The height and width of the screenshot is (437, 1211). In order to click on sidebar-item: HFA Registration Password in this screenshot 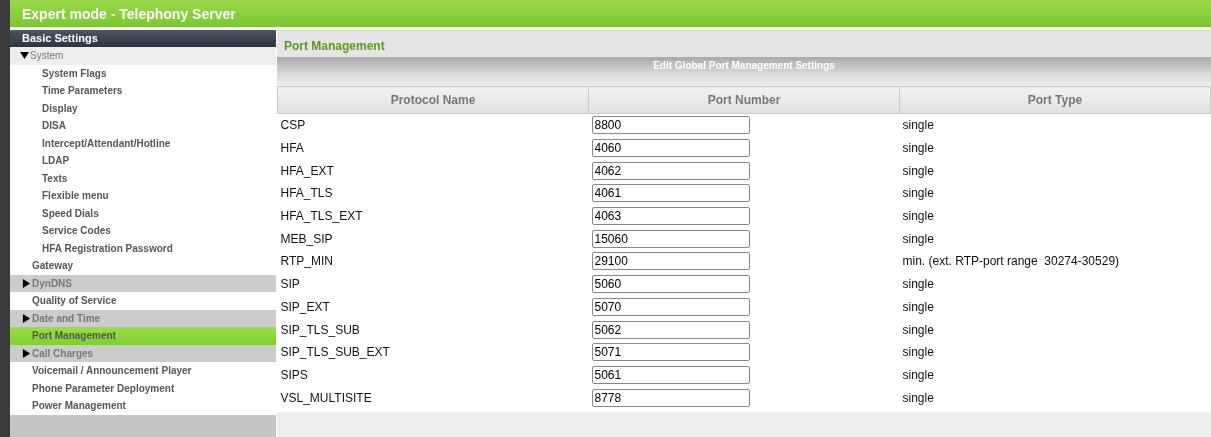, I will do `click(143, 248)`.